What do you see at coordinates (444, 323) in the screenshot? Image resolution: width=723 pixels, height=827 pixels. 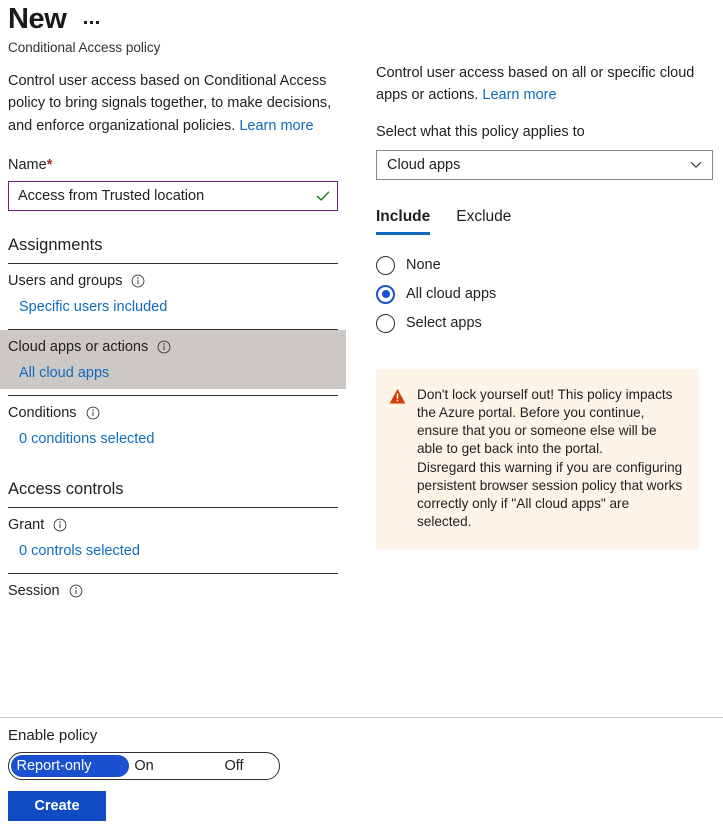 I see `radio-label-select-apps: Select apps` at bounding box center [444, 323].